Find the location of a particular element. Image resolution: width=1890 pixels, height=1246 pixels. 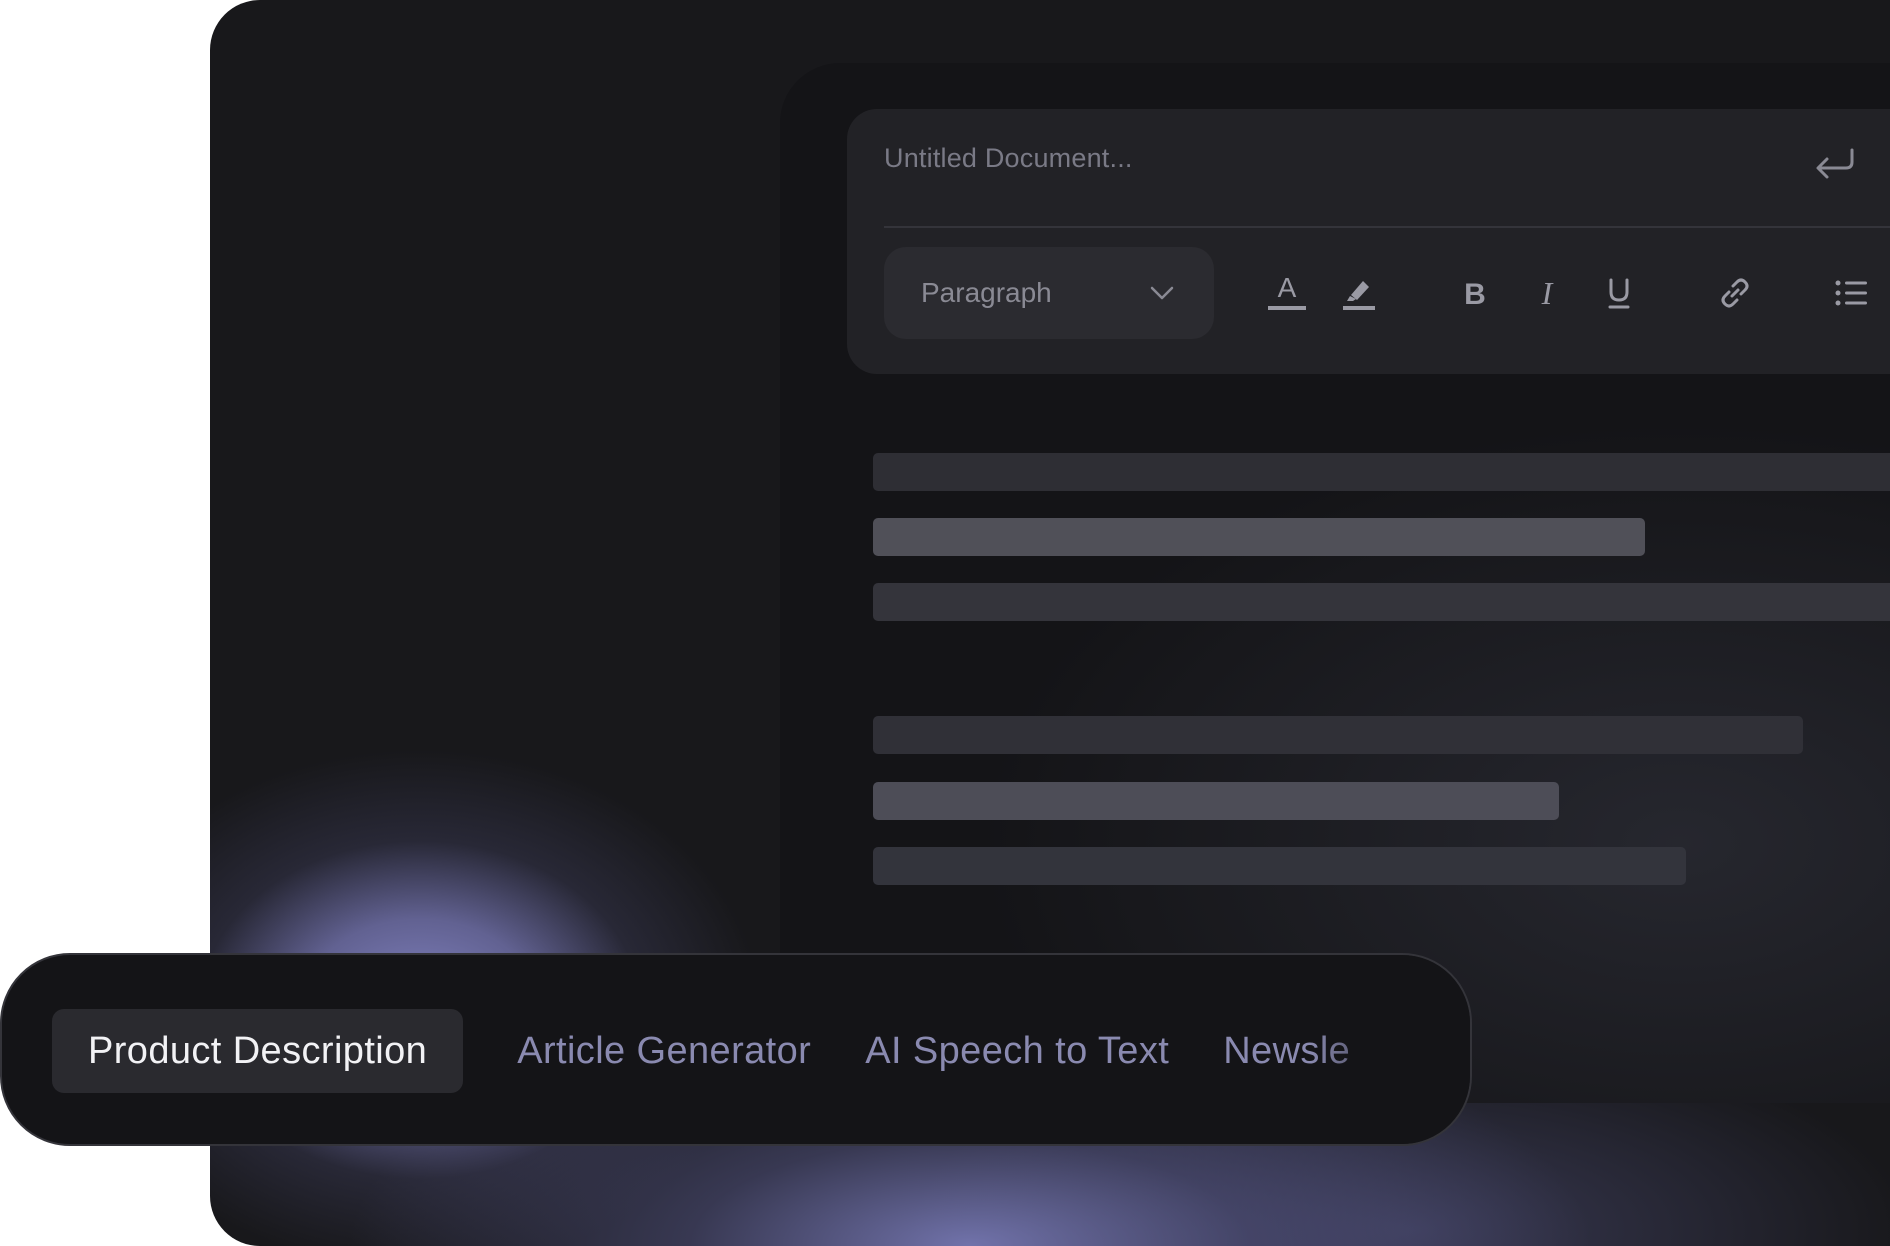

italic-icon: I is located at coordinates (1547, 293).